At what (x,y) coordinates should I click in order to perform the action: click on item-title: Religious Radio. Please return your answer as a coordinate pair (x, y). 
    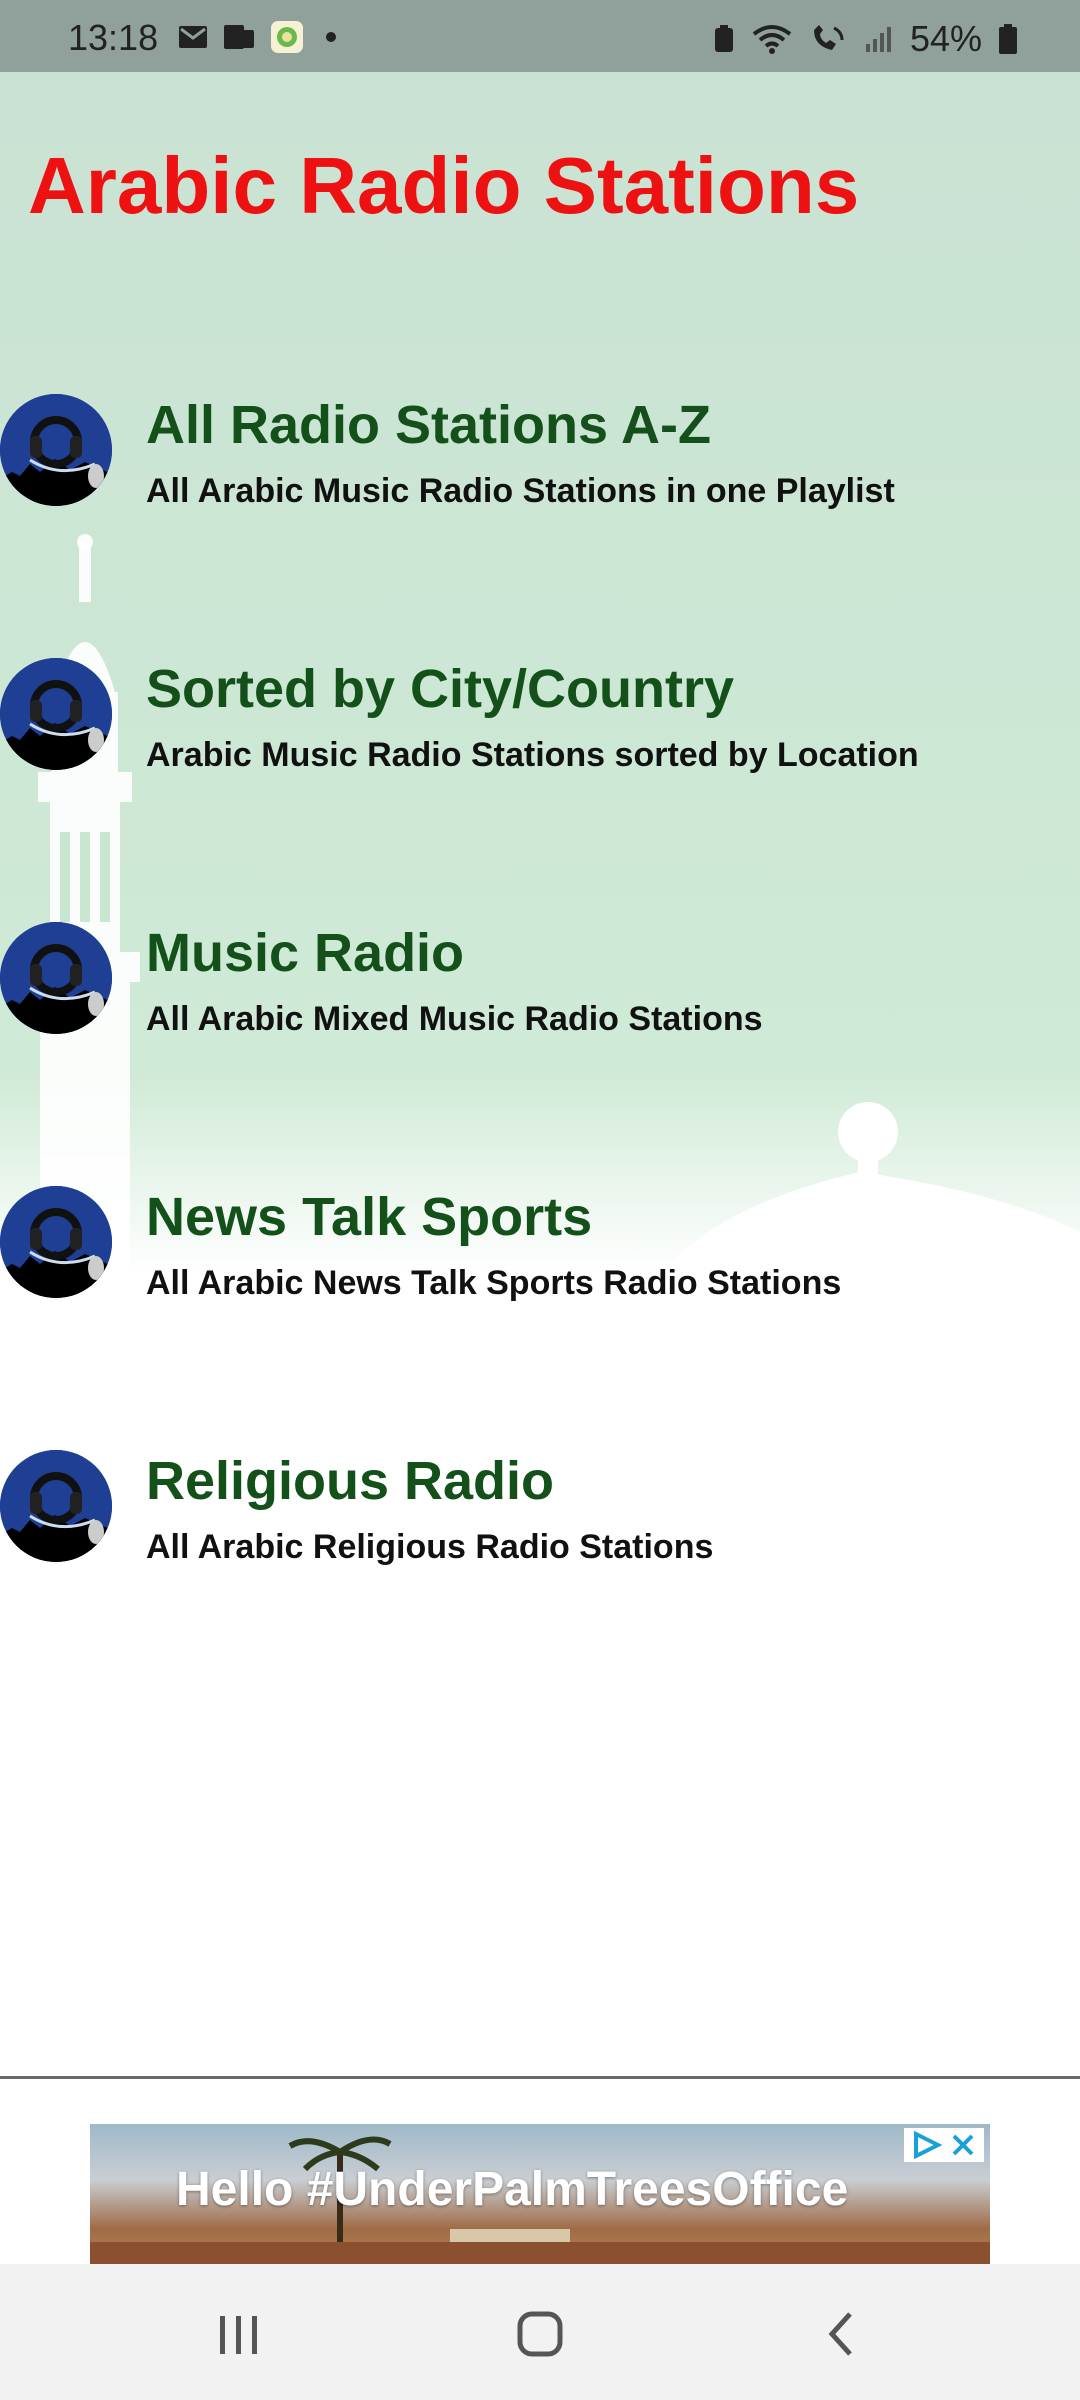
    Looking at the image, I should click on (350, 1481).